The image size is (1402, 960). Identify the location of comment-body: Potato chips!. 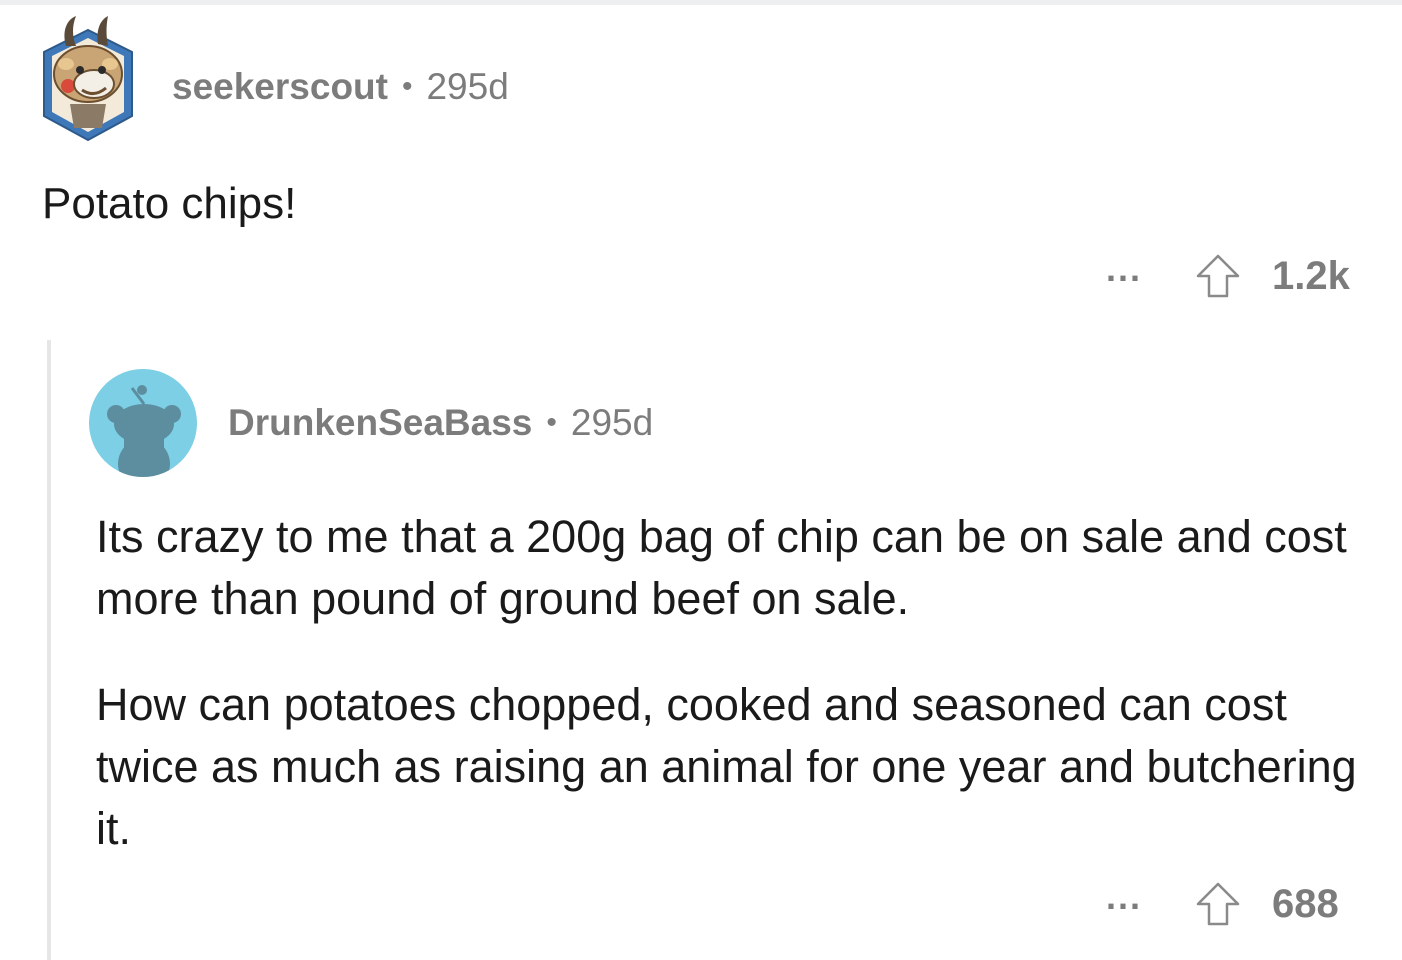
(169, 204).